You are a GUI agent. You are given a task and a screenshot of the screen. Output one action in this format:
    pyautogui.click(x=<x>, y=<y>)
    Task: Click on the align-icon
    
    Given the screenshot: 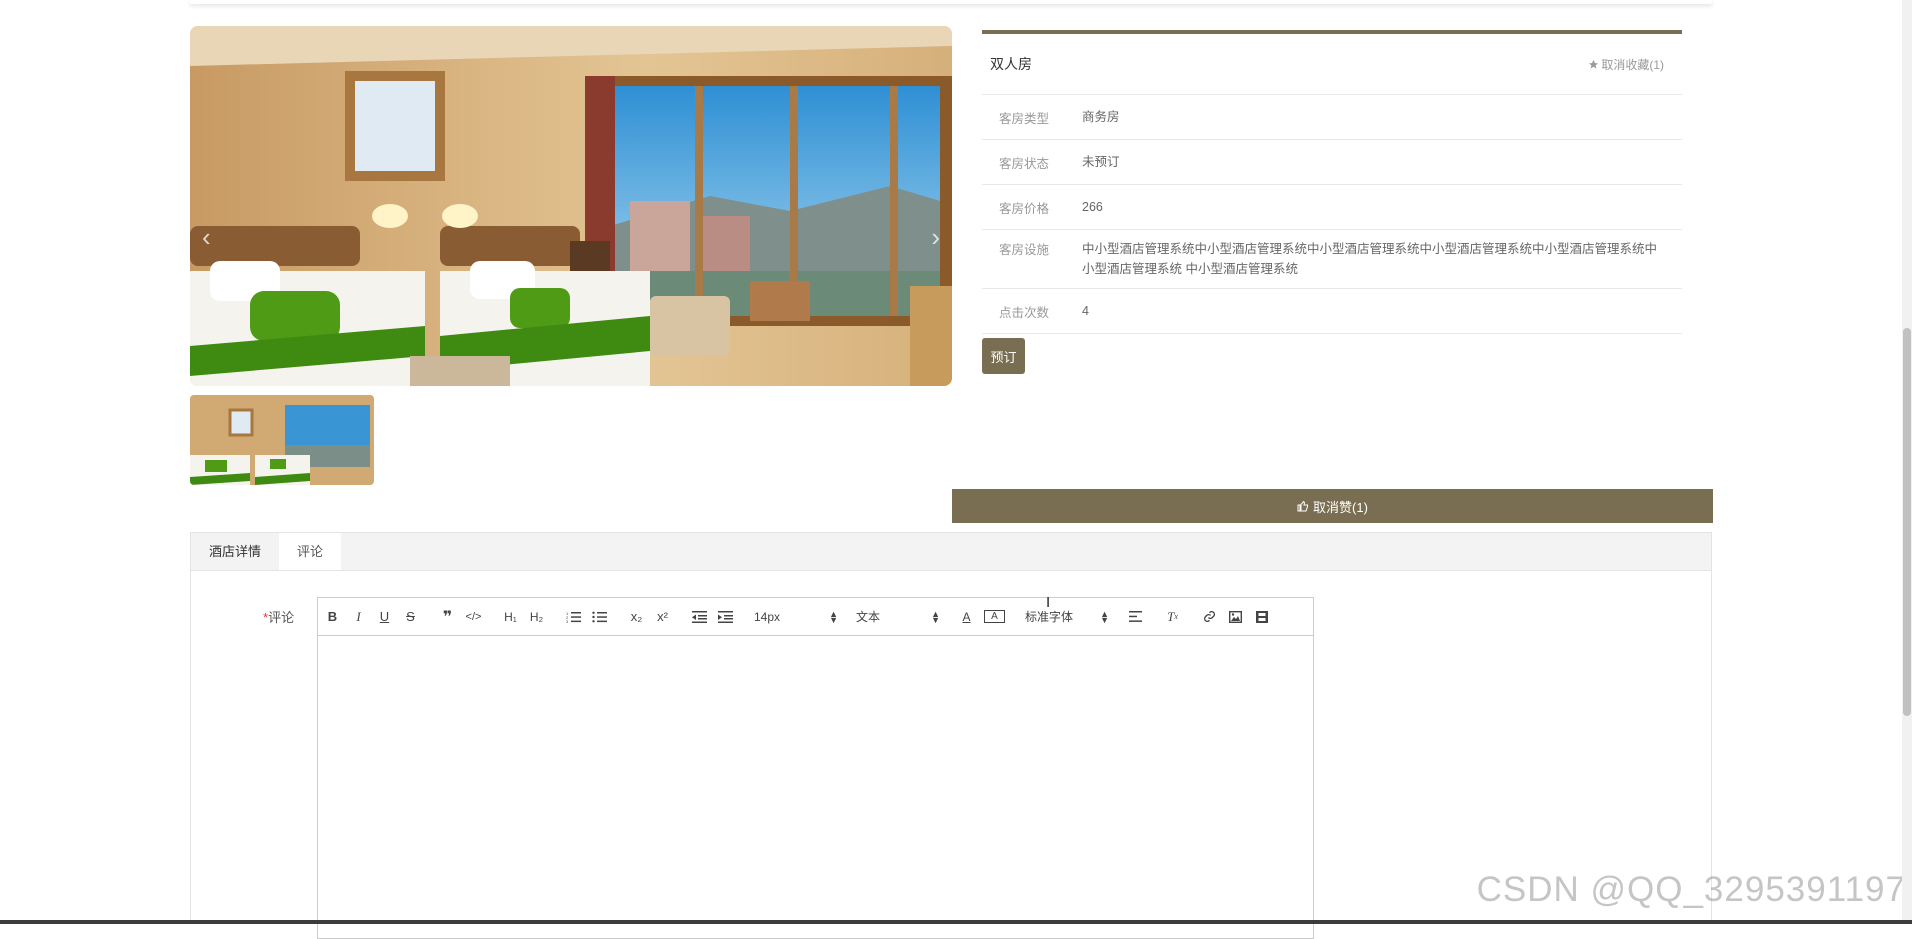 What is the action you would take?
    pyautogui.click(x=1135, y=616)
    